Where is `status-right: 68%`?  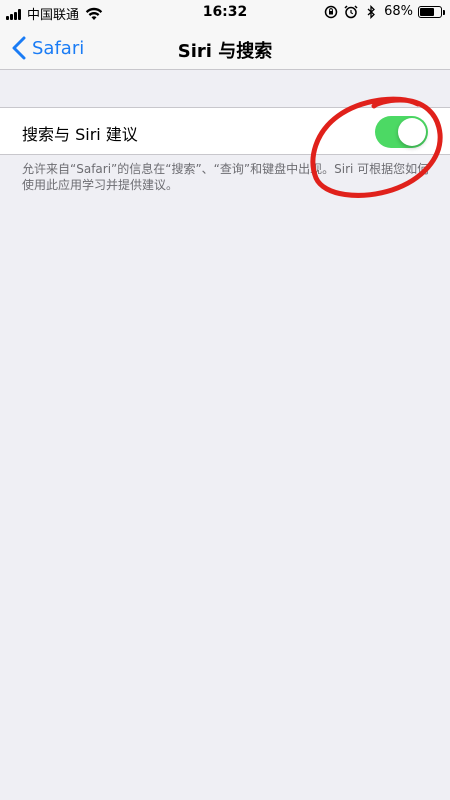 status-right: 68% is located at coordinates (381, 11).